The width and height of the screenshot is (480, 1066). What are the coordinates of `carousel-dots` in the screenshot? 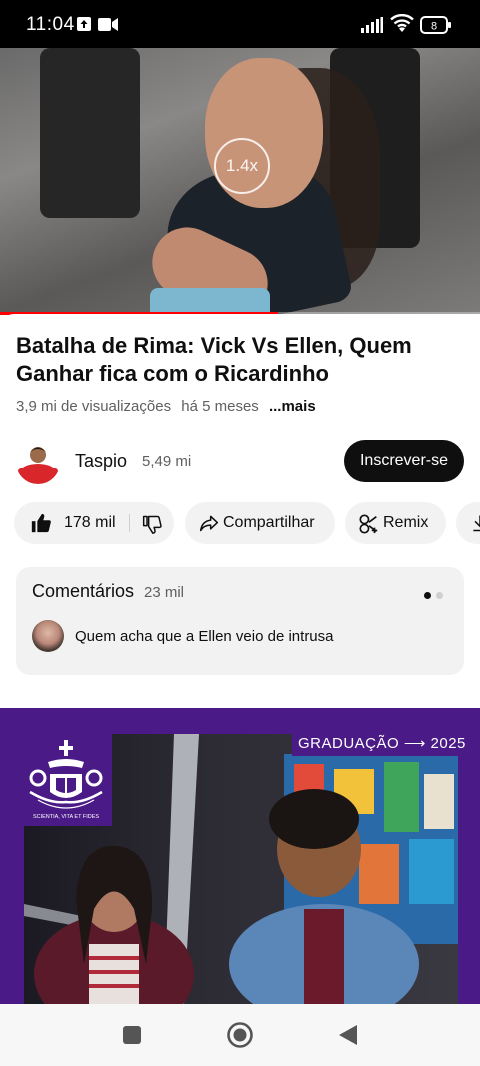 It's located at (436, 595).